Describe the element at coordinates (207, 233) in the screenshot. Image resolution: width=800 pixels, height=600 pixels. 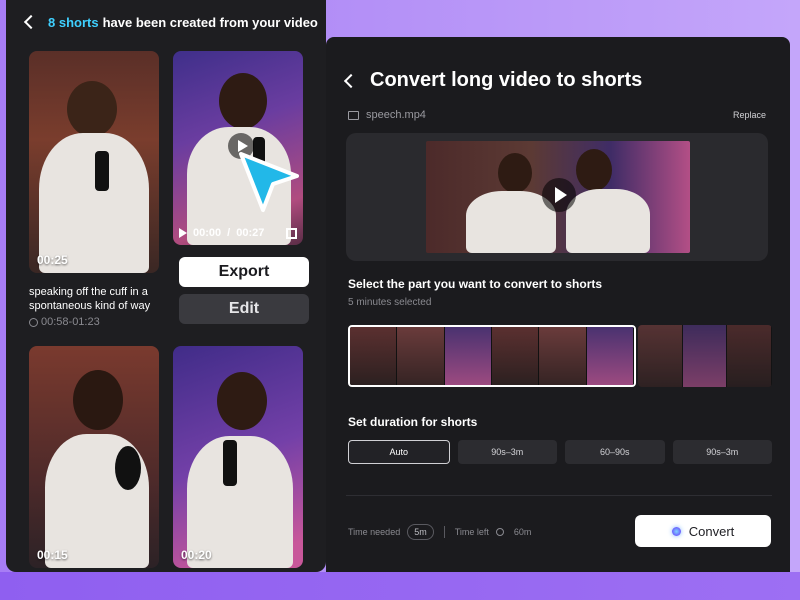
I see `current-time: 00:00` at that location.